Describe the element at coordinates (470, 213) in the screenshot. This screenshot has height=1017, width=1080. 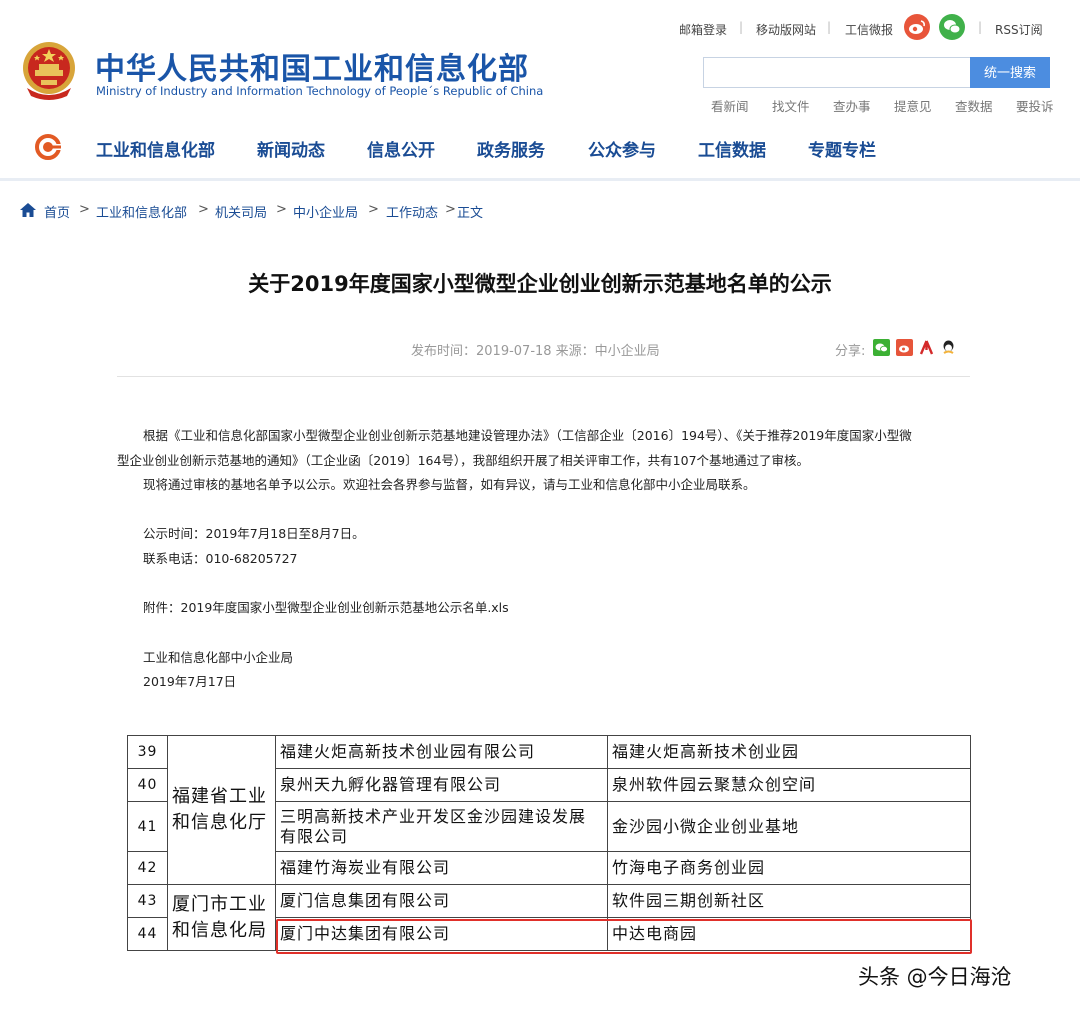
I see `breadcrumb-current: 正文` at that location.